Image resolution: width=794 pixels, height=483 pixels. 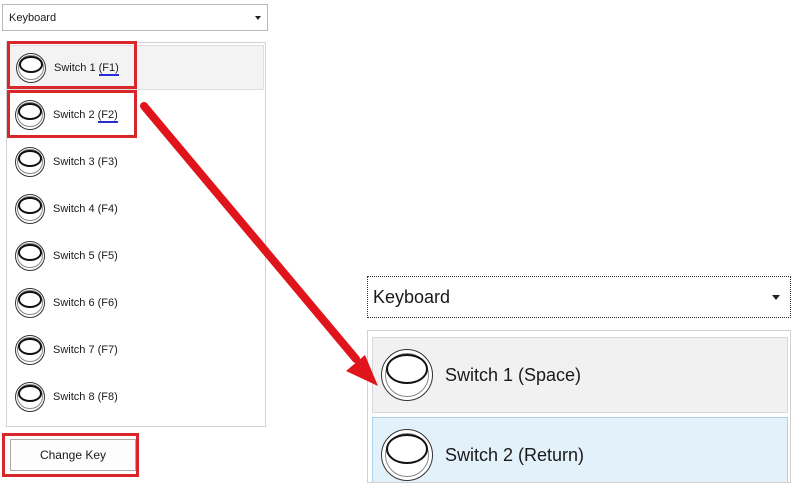 What do you see at coordinates (107, 349) in the screenshot?
I see `switch-key: (F7)` at bounding box center [107, 349].